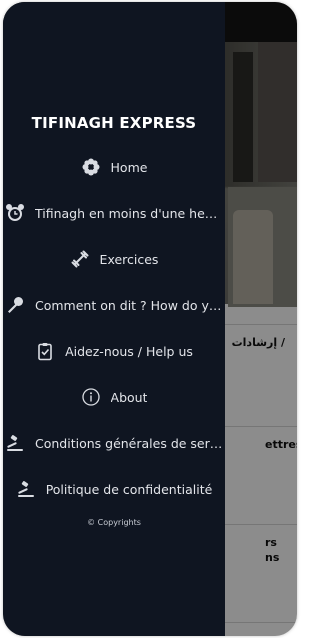  I want to click on clipboard-icon, so click(45, 351).